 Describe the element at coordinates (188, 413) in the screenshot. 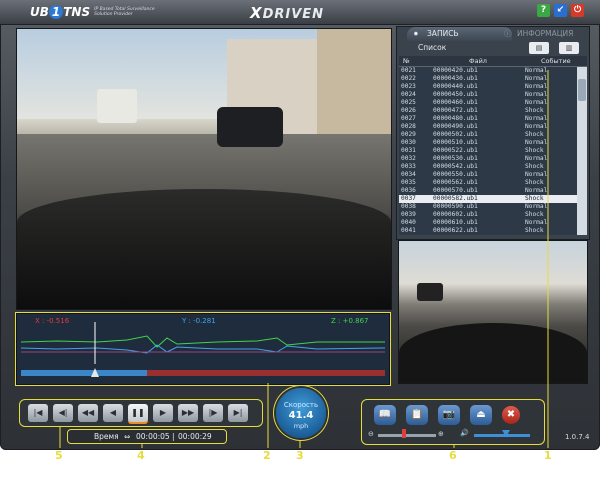

I see `fast-forward-button: ▶▶` at that location.